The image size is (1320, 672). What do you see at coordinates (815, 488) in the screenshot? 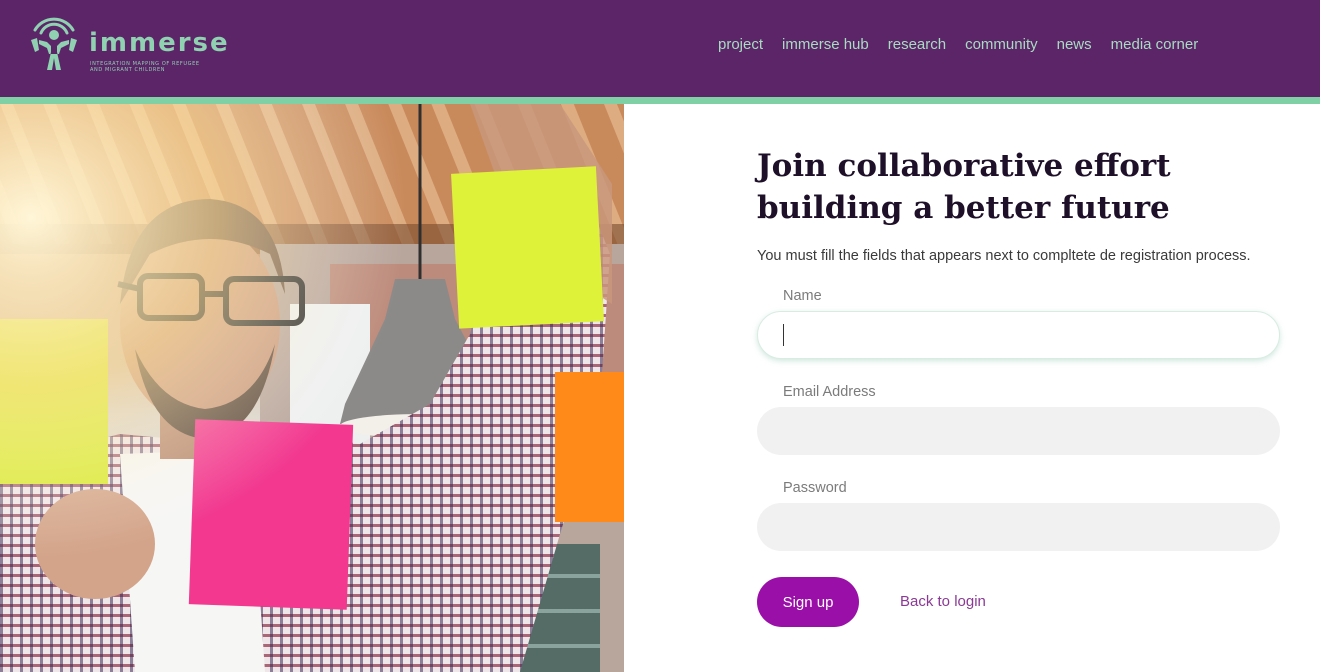
I see `password-label: Password` at bounding box center [815, 488].